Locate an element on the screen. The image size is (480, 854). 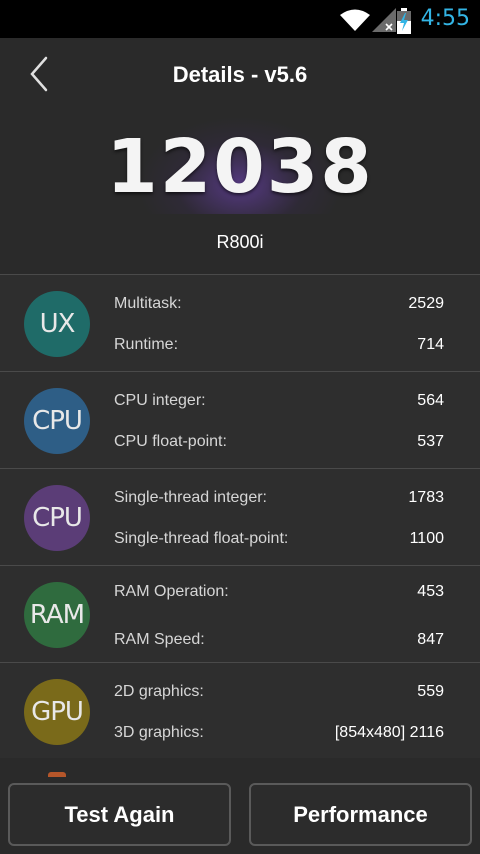
cpu-integer-row: CPU integer: 564 is located at coordinates (279, 404).